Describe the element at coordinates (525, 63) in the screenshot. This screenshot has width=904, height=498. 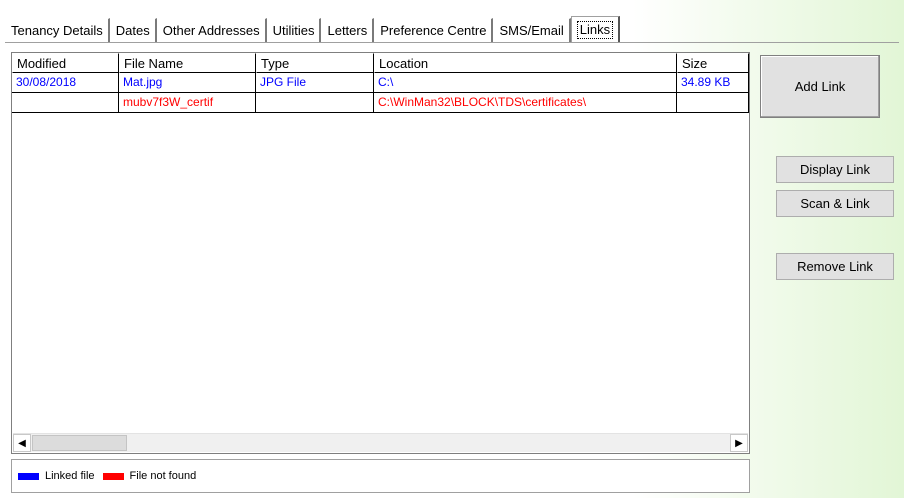
I see `column-header-location: Location` at that location.